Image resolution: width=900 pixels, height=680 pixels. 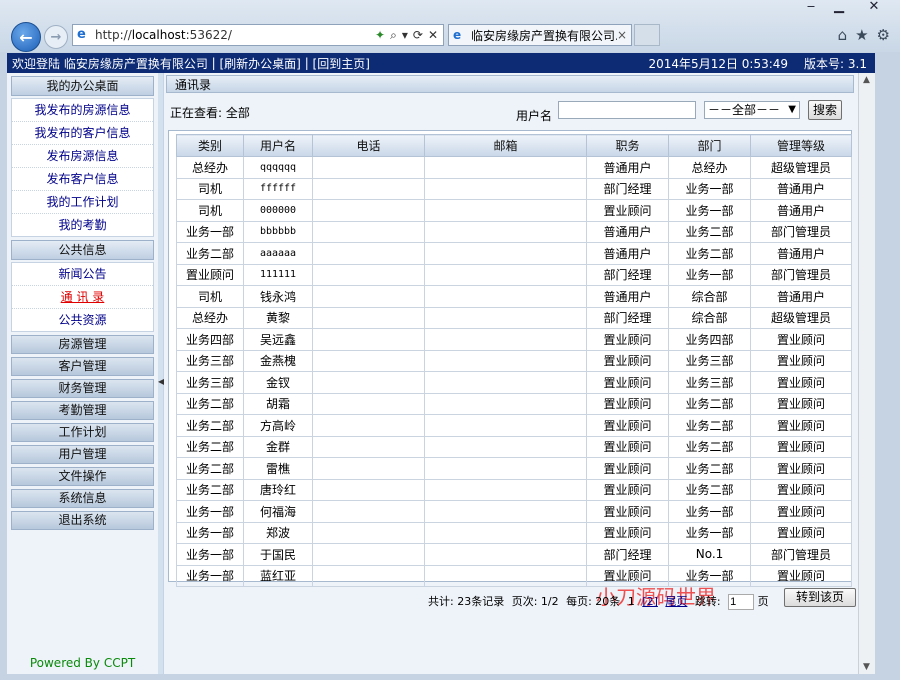 What do you see at coordinates (82, 320) in the screenshot?
I see `menu-public-resources: 公共资源` at bounding box center [82, 320].